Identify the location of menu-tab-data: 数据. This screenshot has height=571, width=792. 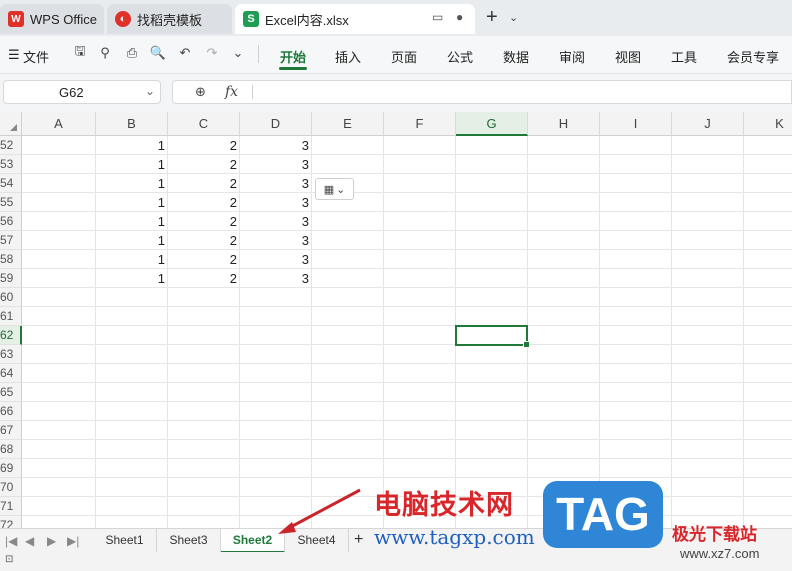
(516, 56).